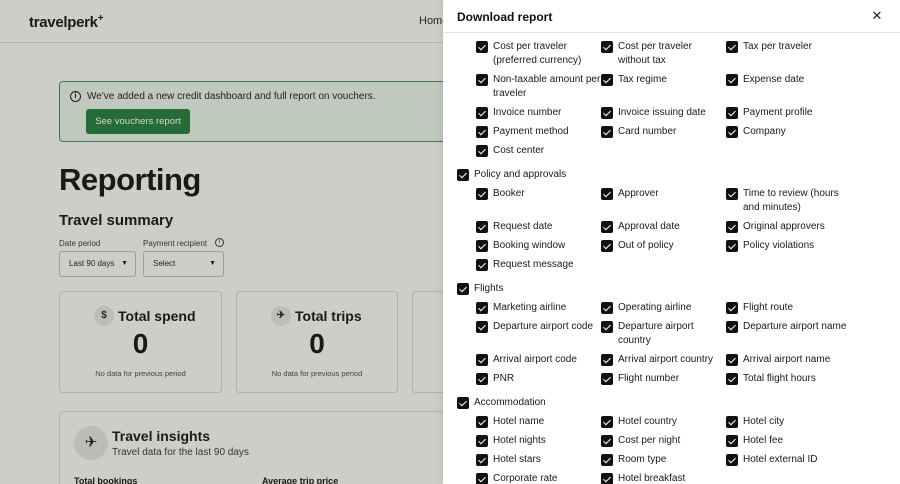 This screenshot has height=484, width=900. Describe the element at coordinates (482, 308) in the screenshot. I see `checkbox-marketing-airline` at that location.